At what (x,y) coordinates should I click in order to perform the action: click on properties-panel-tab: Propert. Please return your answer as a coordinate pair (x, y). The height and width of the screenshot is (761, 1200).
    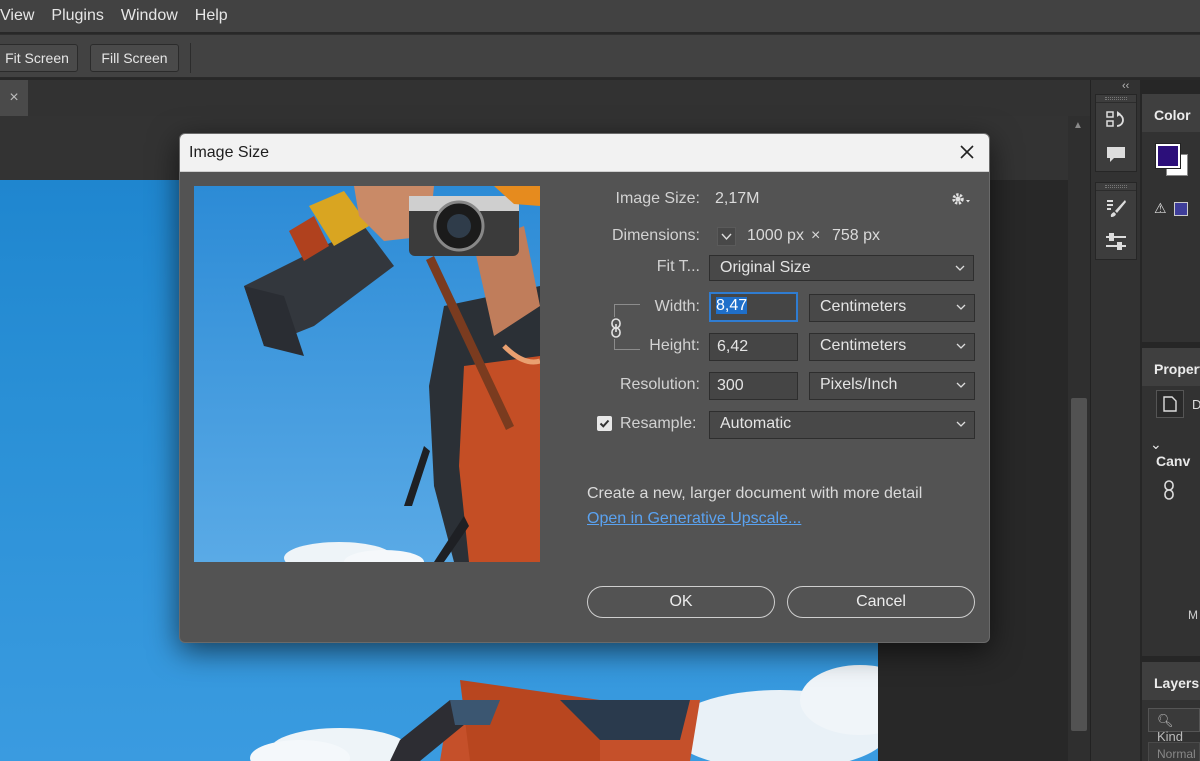
    Looking at the image, I should click on (1171, 367).